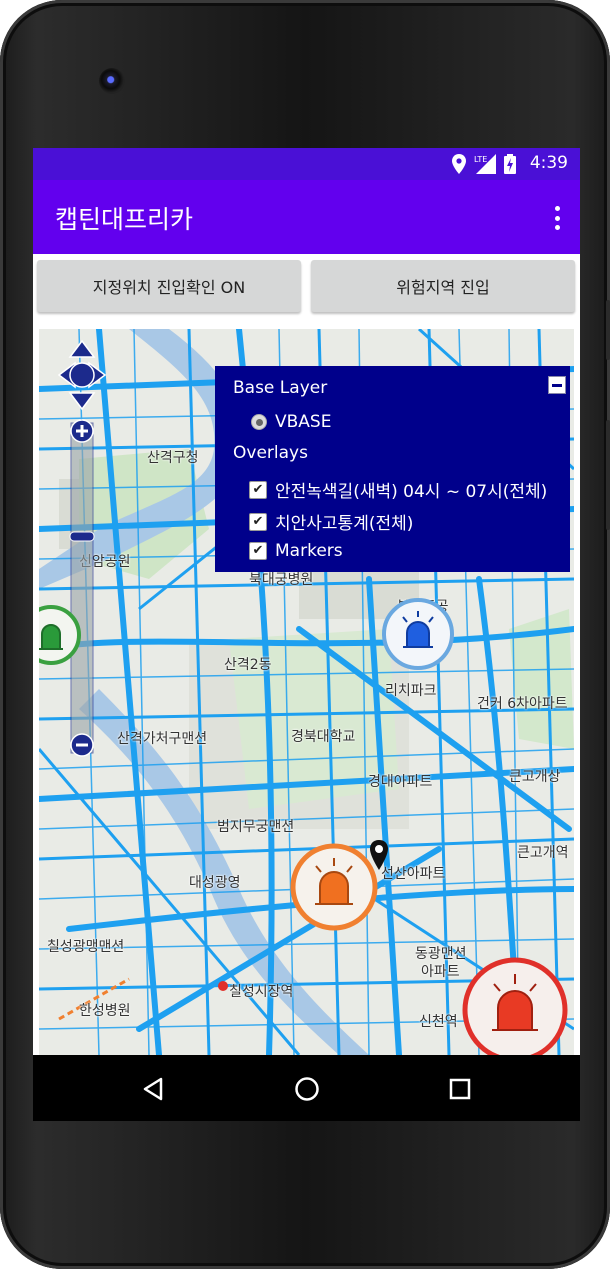 This screenshot has height=1269, width=610. What do you see at coordinates (173, 458) in the screenshot?
I see `map-label: 산격구청` at bounding box center [173, 458].